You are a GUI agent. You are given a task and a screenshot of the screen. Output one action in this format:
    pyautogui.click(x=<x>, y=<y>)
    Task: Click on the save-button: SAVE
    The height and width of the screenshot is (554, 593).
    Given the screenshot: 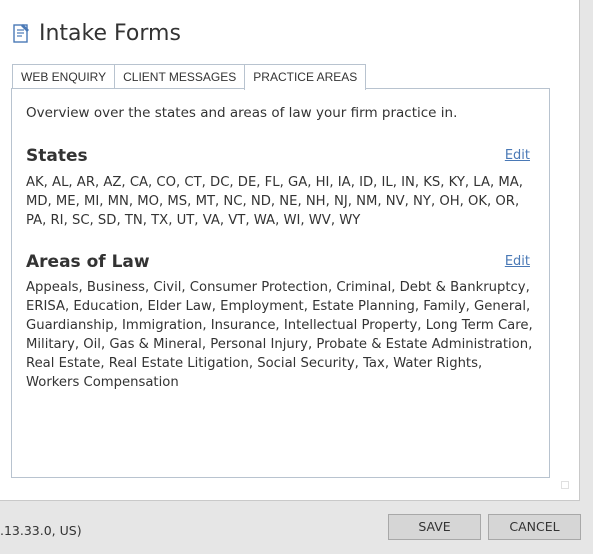 What is the action you would take?
    pyautogui.click(x=434, y=527)
    